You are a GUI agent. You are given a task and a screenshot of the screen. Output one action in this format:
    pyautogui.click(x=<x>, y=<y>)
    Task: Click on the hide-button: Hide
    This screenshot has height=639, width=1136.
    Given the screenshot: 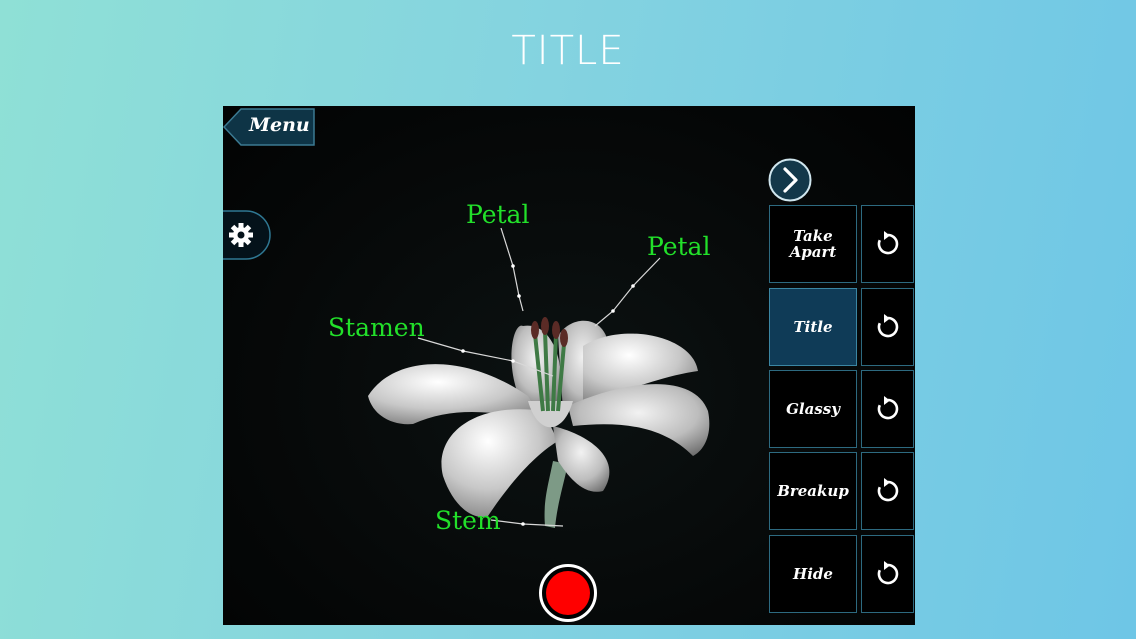 What is the action you would take?
    pyautogui.click(x=813, y=574)
    